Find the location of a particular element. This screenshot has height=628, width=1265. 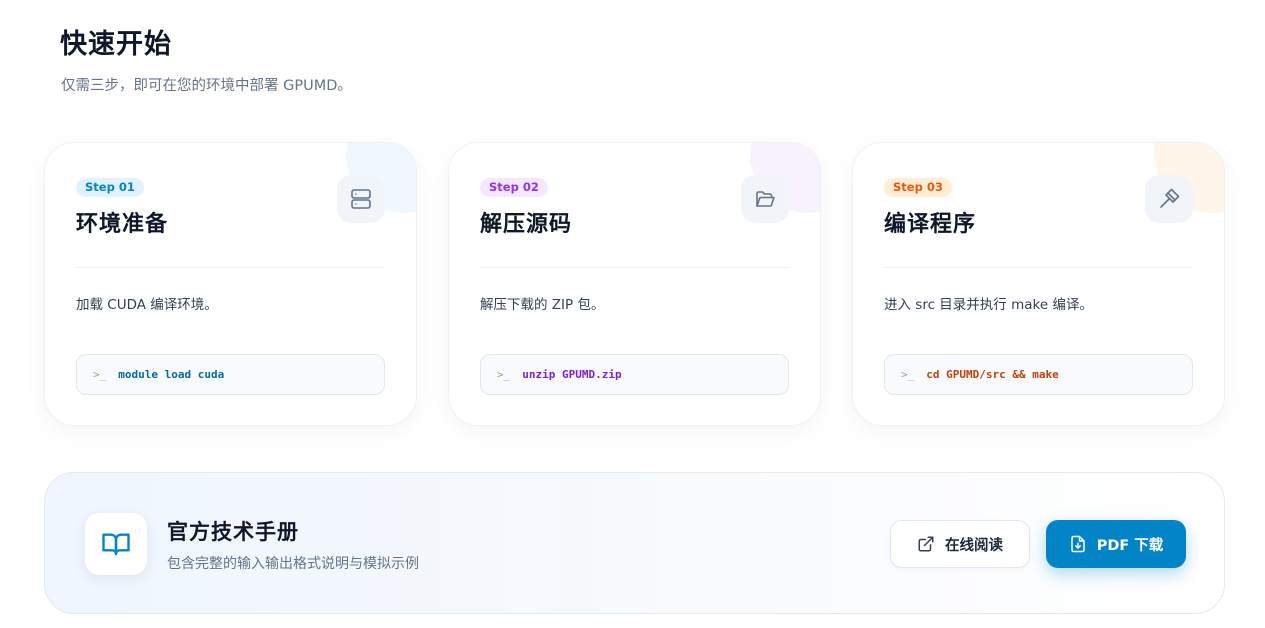

pdf-download-label: PDF 下载 is located at coordinates (1130, 545).